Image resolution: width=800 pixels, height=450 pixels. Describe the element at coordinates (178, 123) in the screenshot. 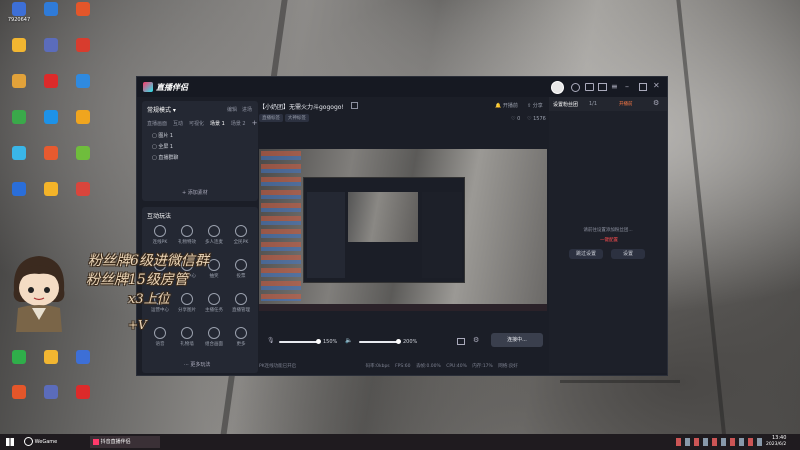

I see `tab-interact: 互动` at that location.